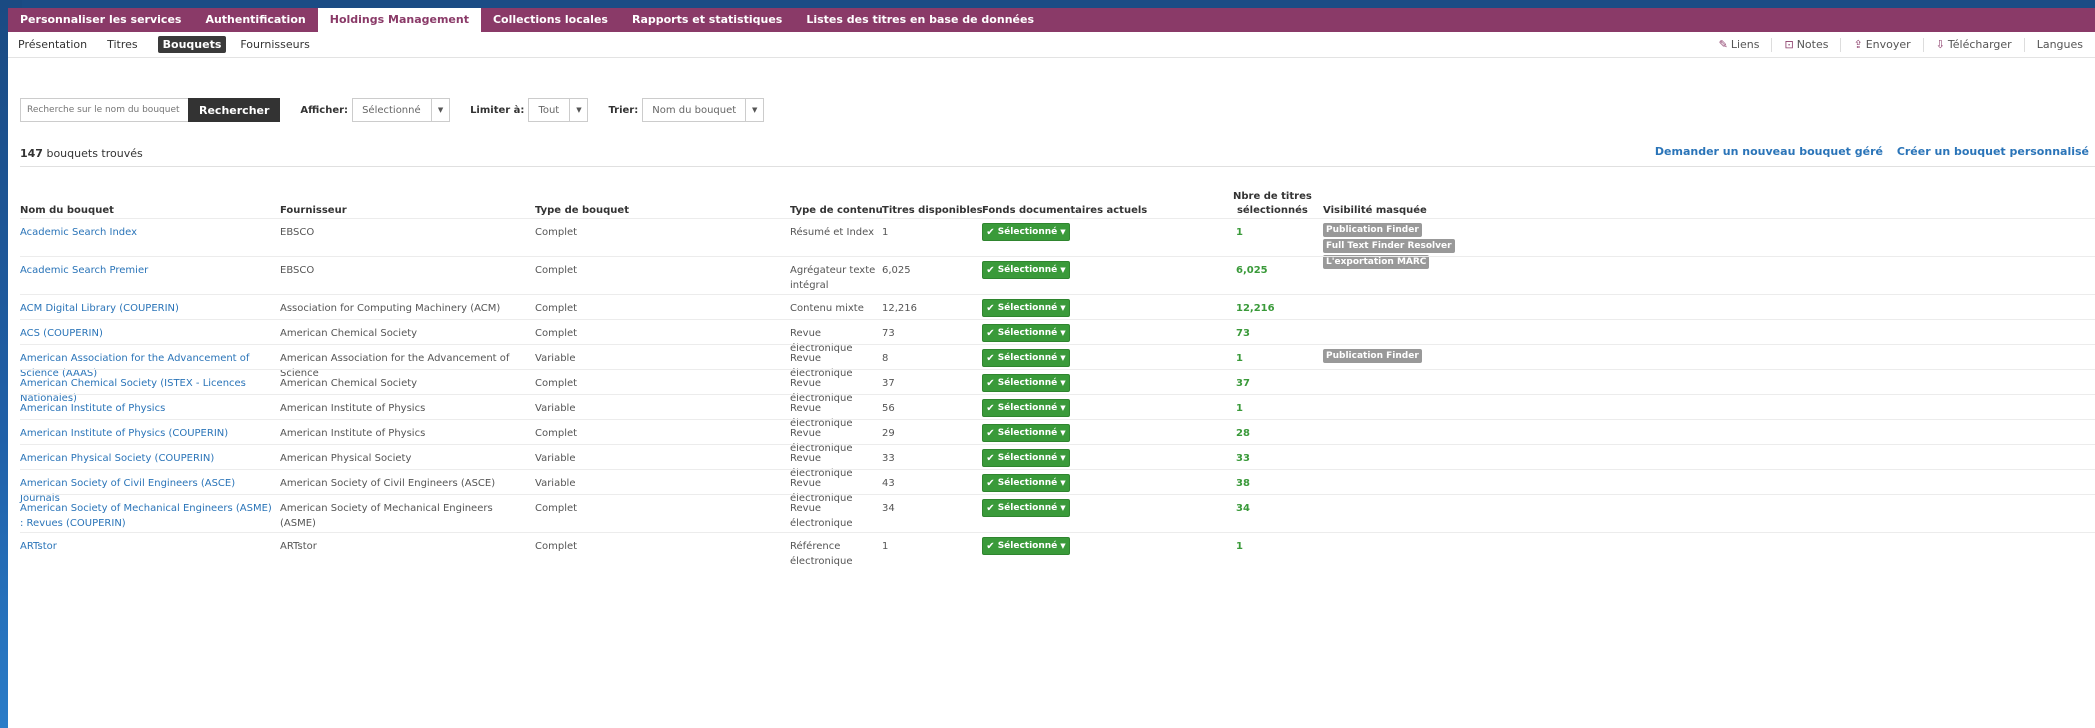  I want to click on titles-available: 73, so click(888, 333).